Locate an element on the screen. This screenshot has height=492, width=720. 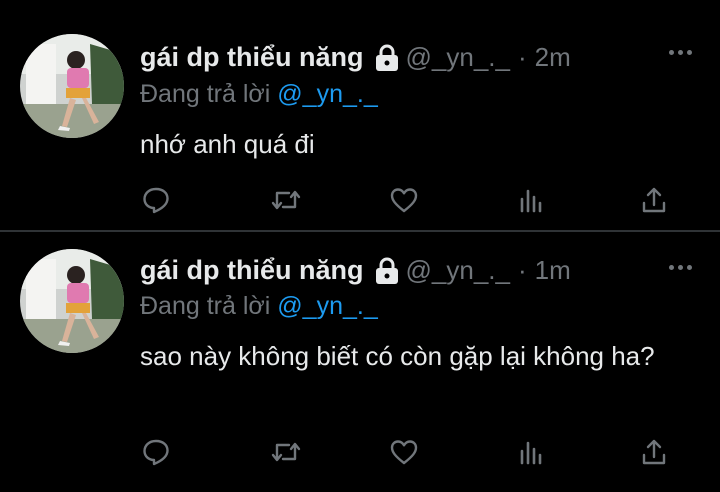
tweet-header: gái dp thiểu năng @_yn_._ · 2m is located at coordinates (355, 57).